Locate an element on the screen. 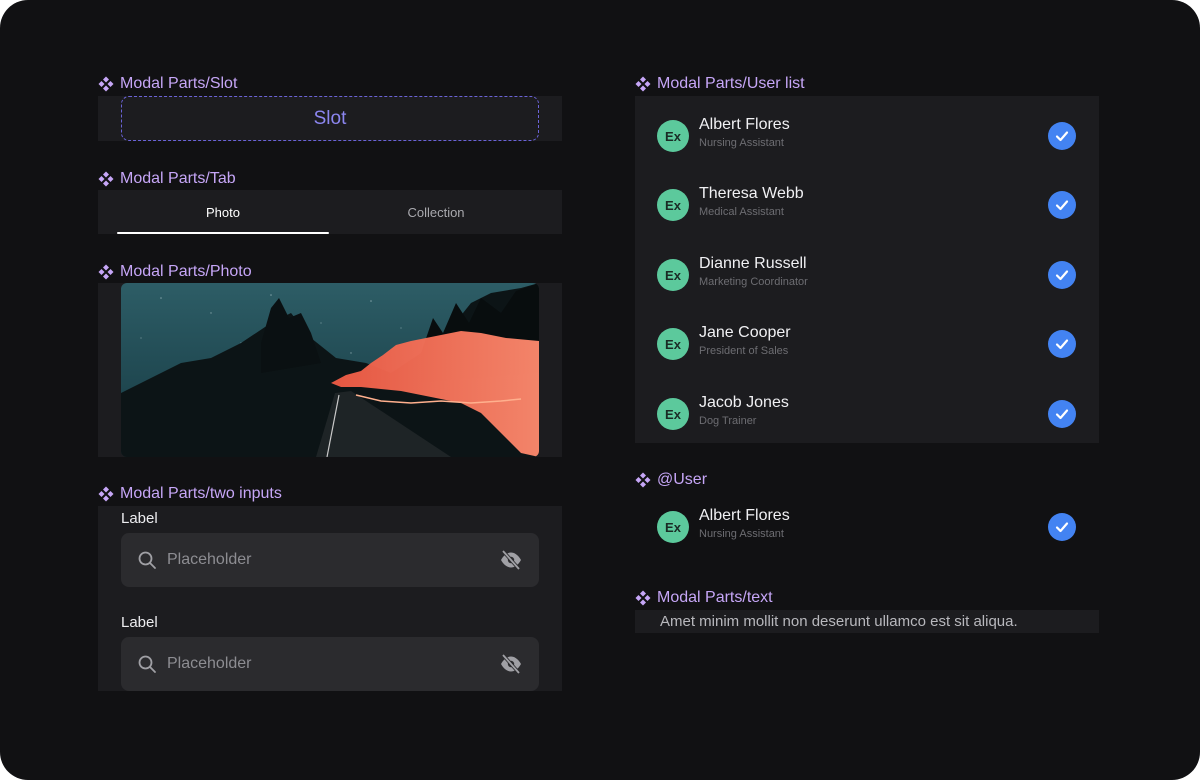 The width and height of the screenshot is (1200, 780). user-list-item: Ex Jane Cooper President of Sales is located at coordinates (867, 345).